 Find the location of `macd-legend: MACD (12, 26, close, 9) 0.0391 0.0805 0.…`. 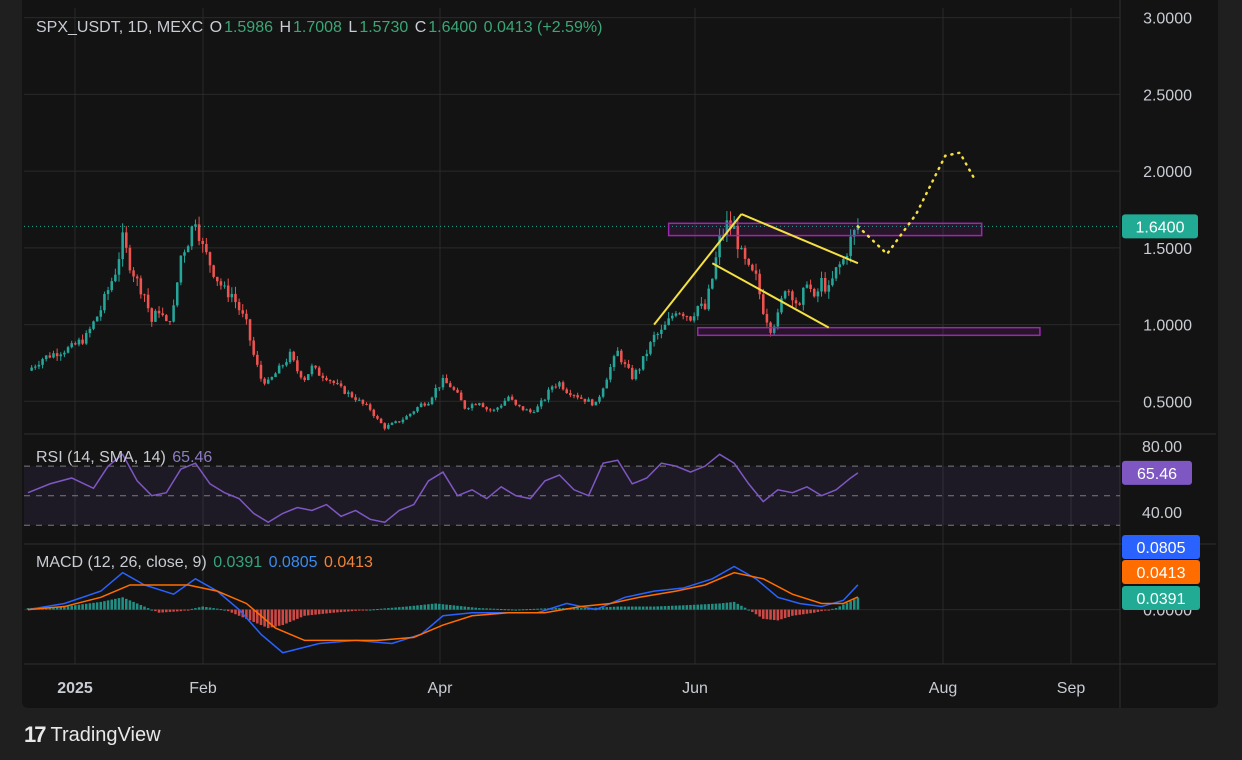

macd-legend: MACD (12, 26, close, 9) 0.0391 0.0805 0.… is located at coordinates (205, 563).